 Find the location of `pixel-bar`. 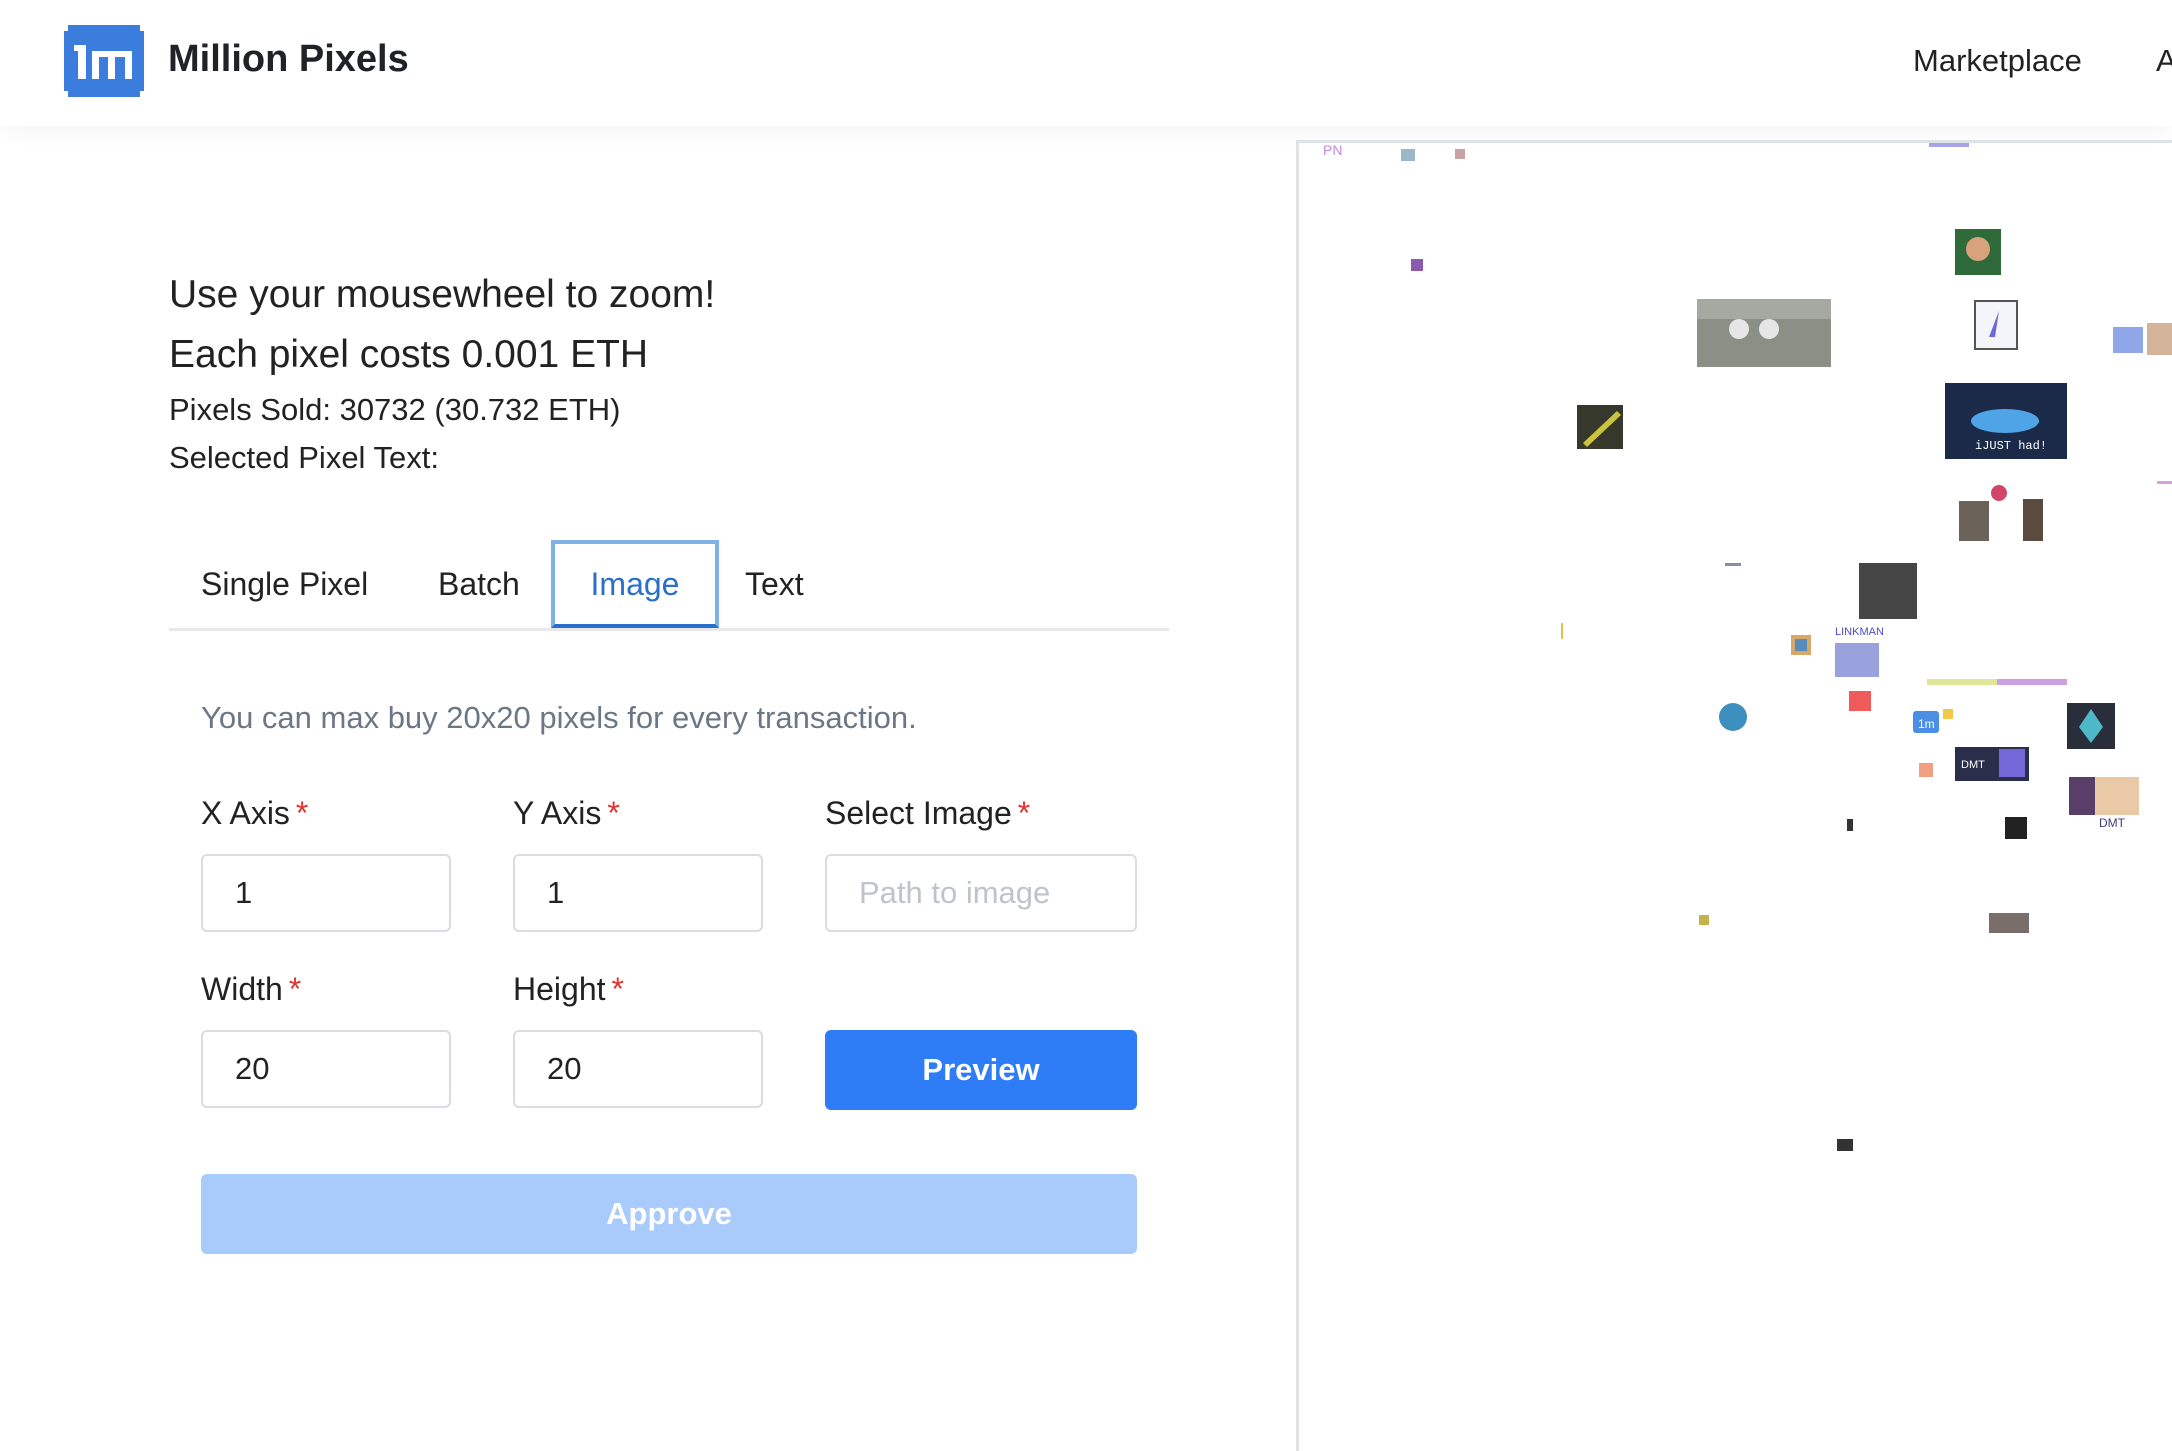

pixel-bar is located at coordinates (1962, 682).